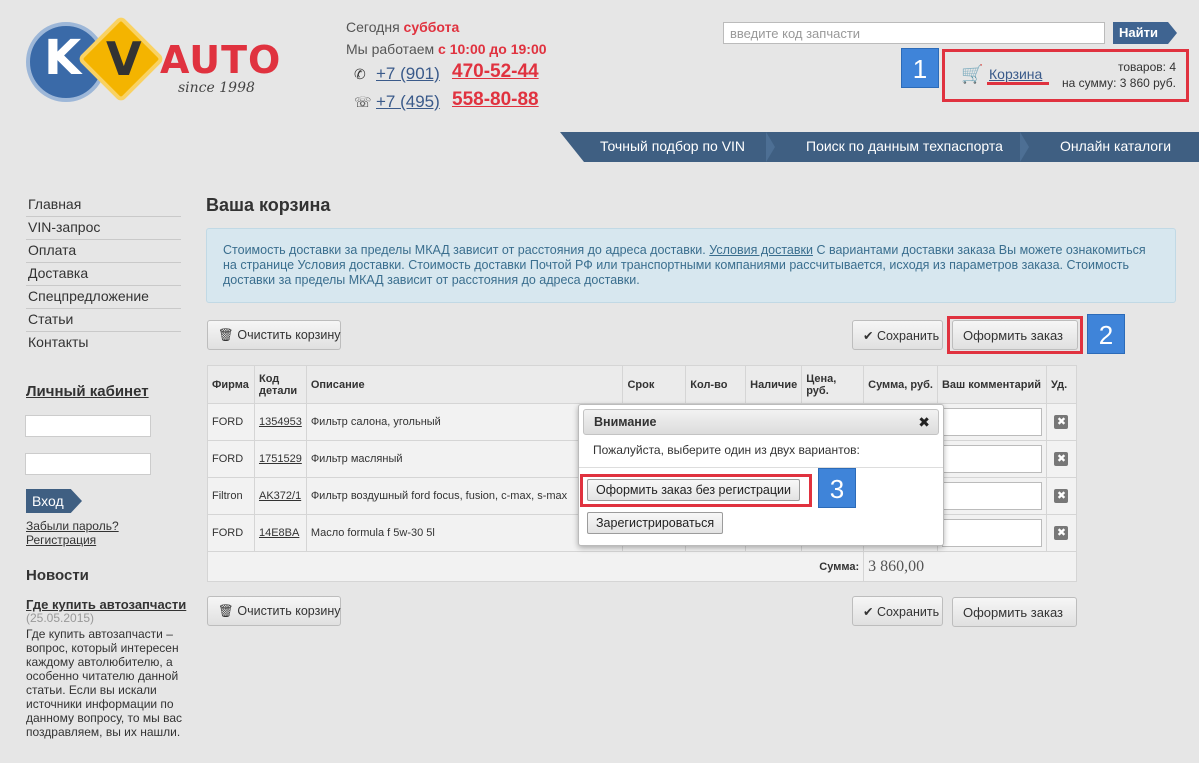 The height and width of the screenshot is (763, 1199). I want to click on nav-vin: Точный подбор по VIN, so click(672, 146).